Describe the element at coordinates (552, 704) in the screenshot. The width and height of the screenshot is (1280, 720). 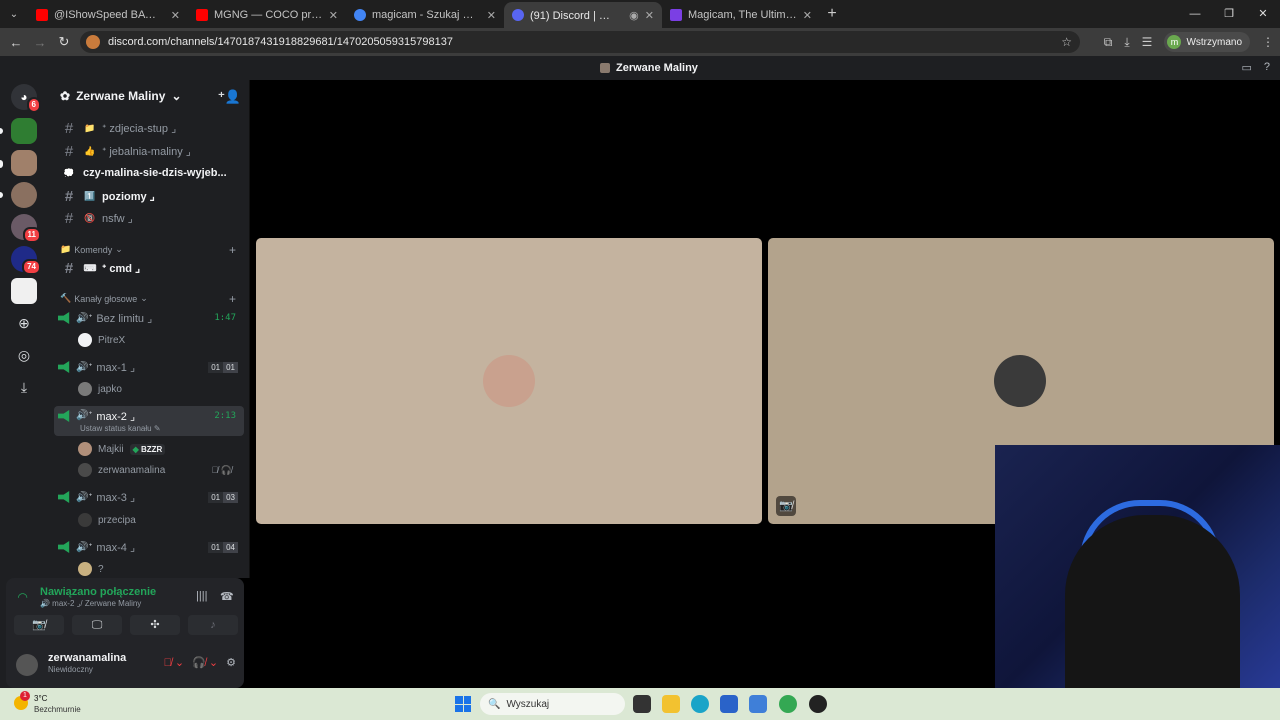
I see `taskbar-search: 🔍 Wyszukaj` at that location.